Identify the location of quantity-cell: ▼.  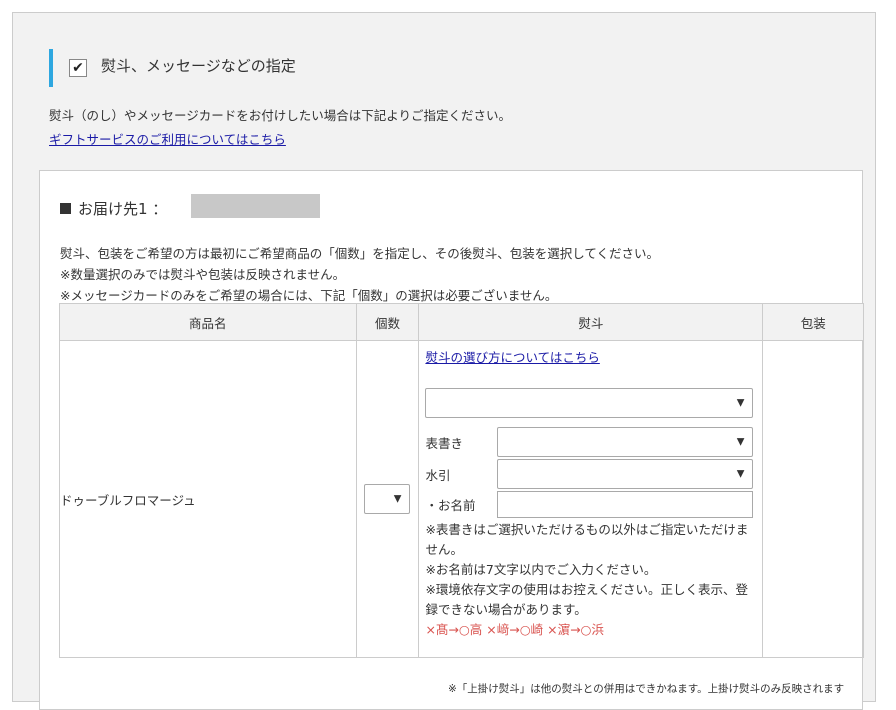
(387, 499).